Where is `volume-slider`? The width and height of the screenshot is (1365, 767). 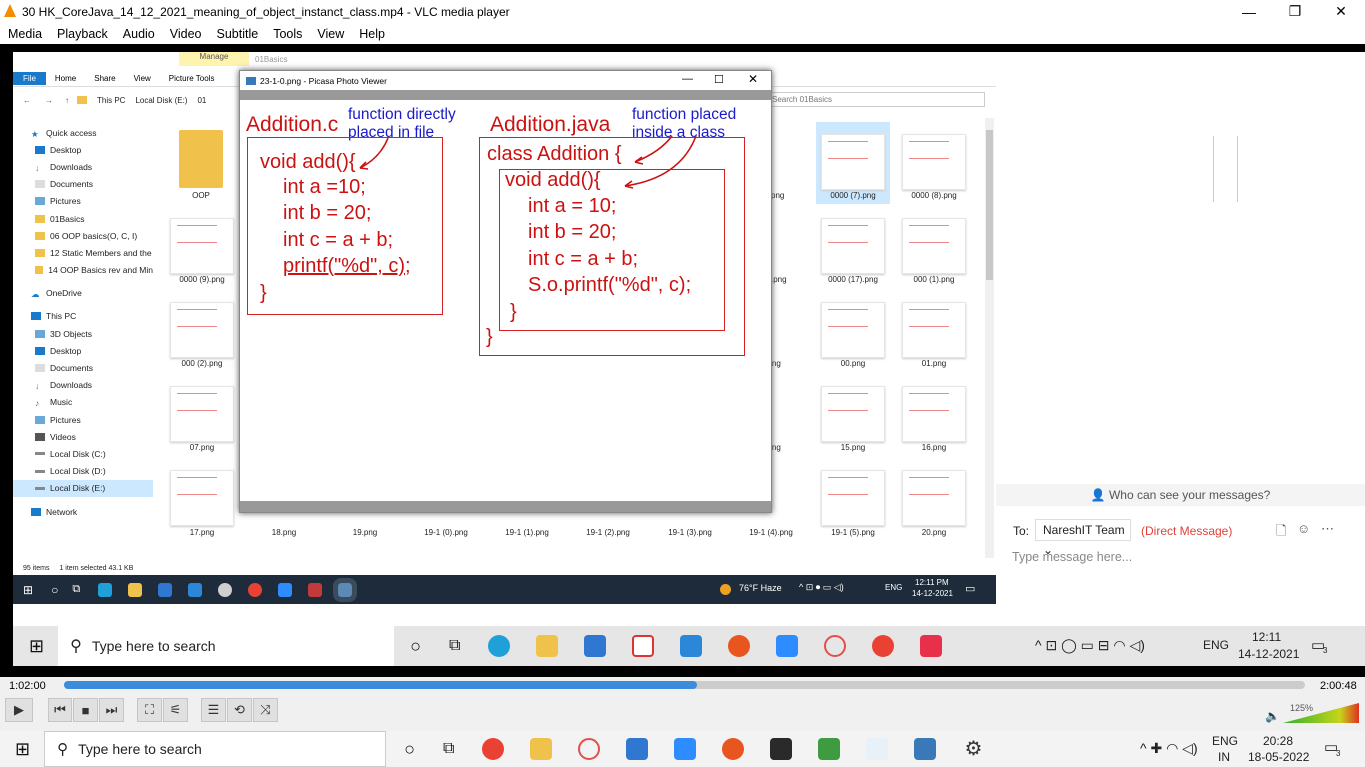
volume-slider is located at coordinates (1322, 714).